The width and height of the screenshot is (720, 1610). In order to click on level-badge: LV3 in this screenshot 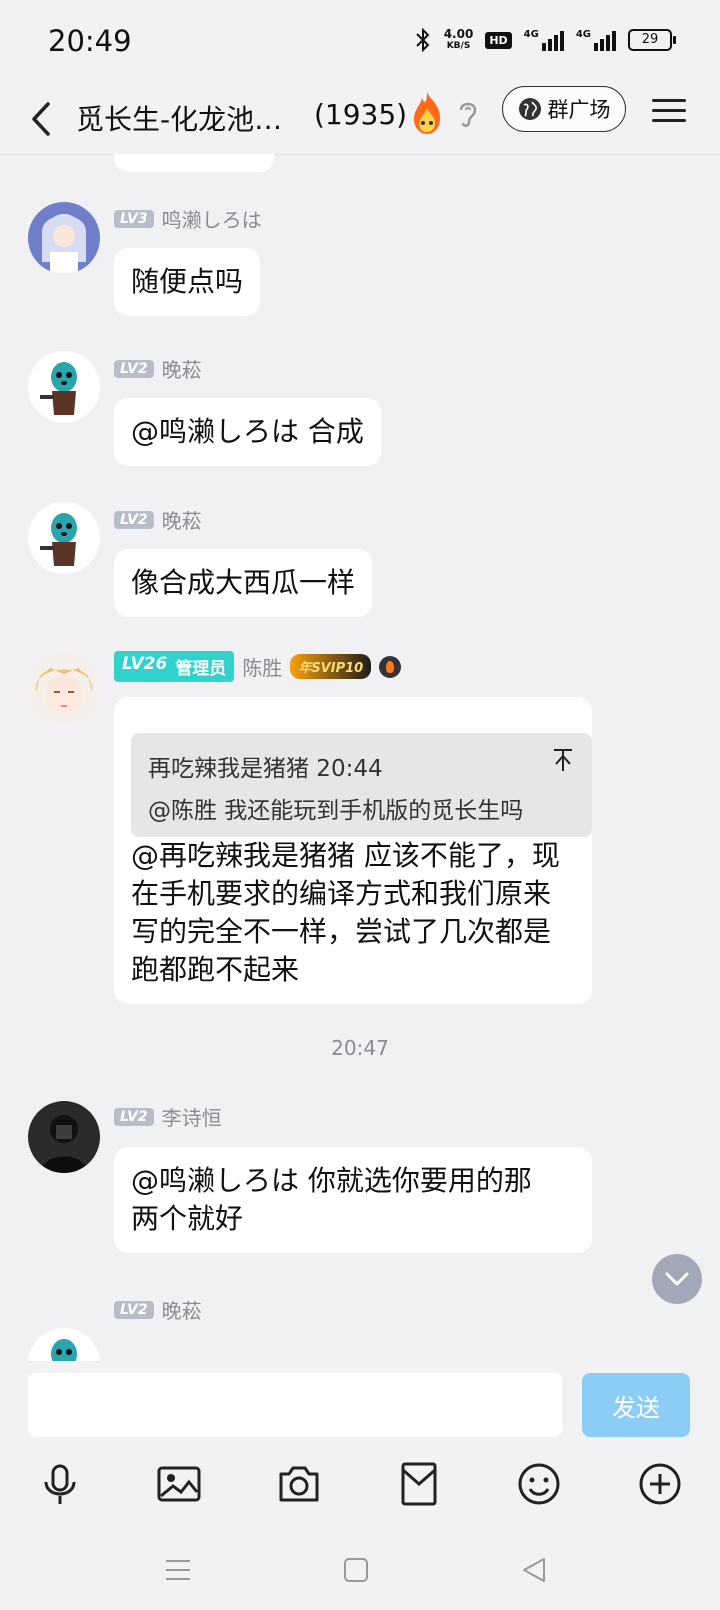, I will do `click(134, 218)`.